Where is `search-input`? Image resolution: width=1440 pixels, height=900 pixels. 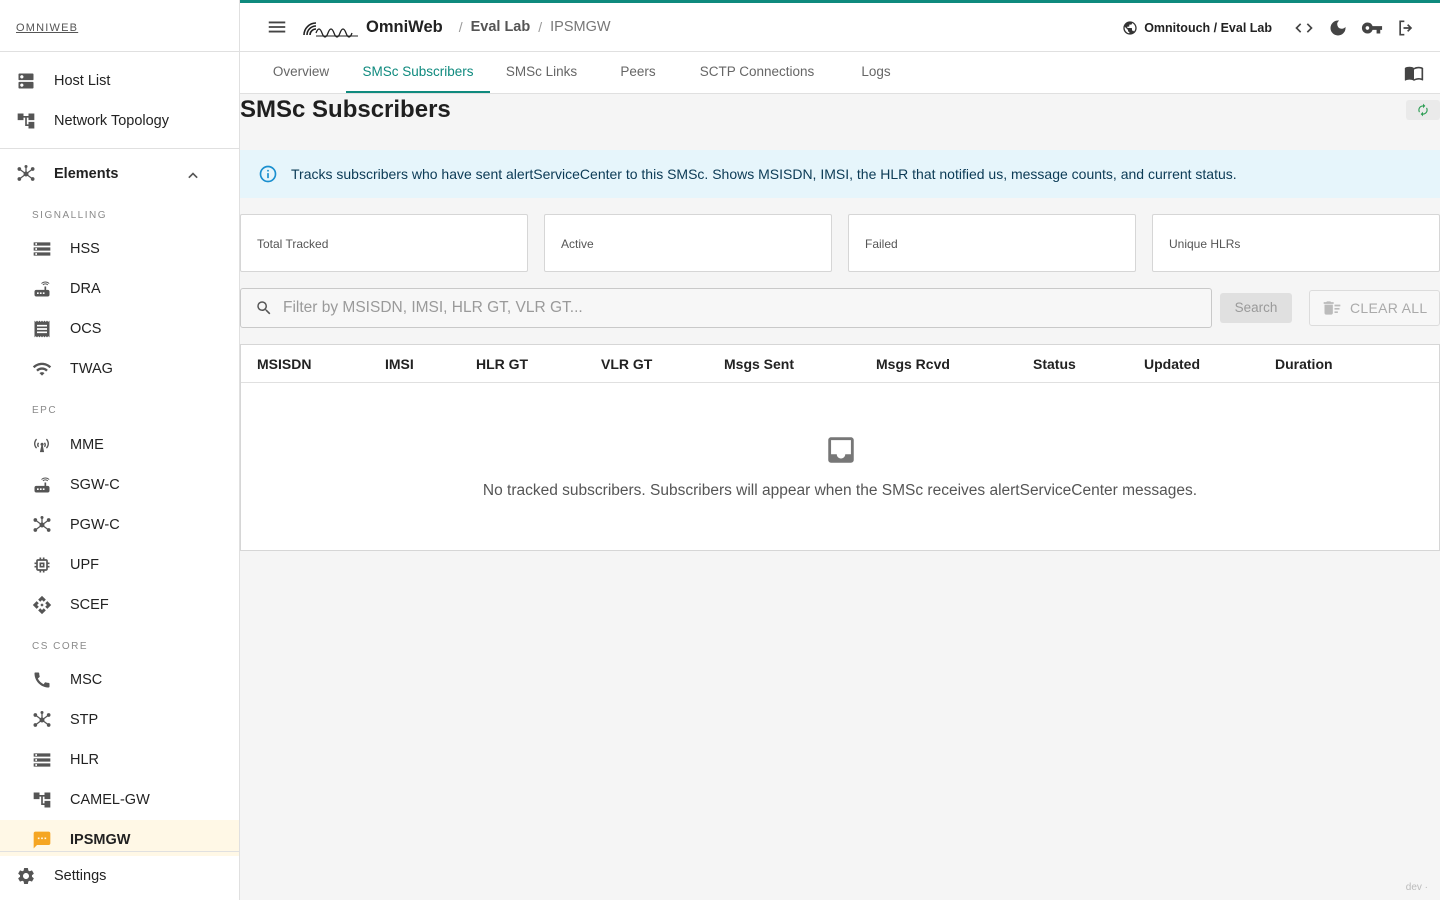
search-input is located at coordinates (733, 308).